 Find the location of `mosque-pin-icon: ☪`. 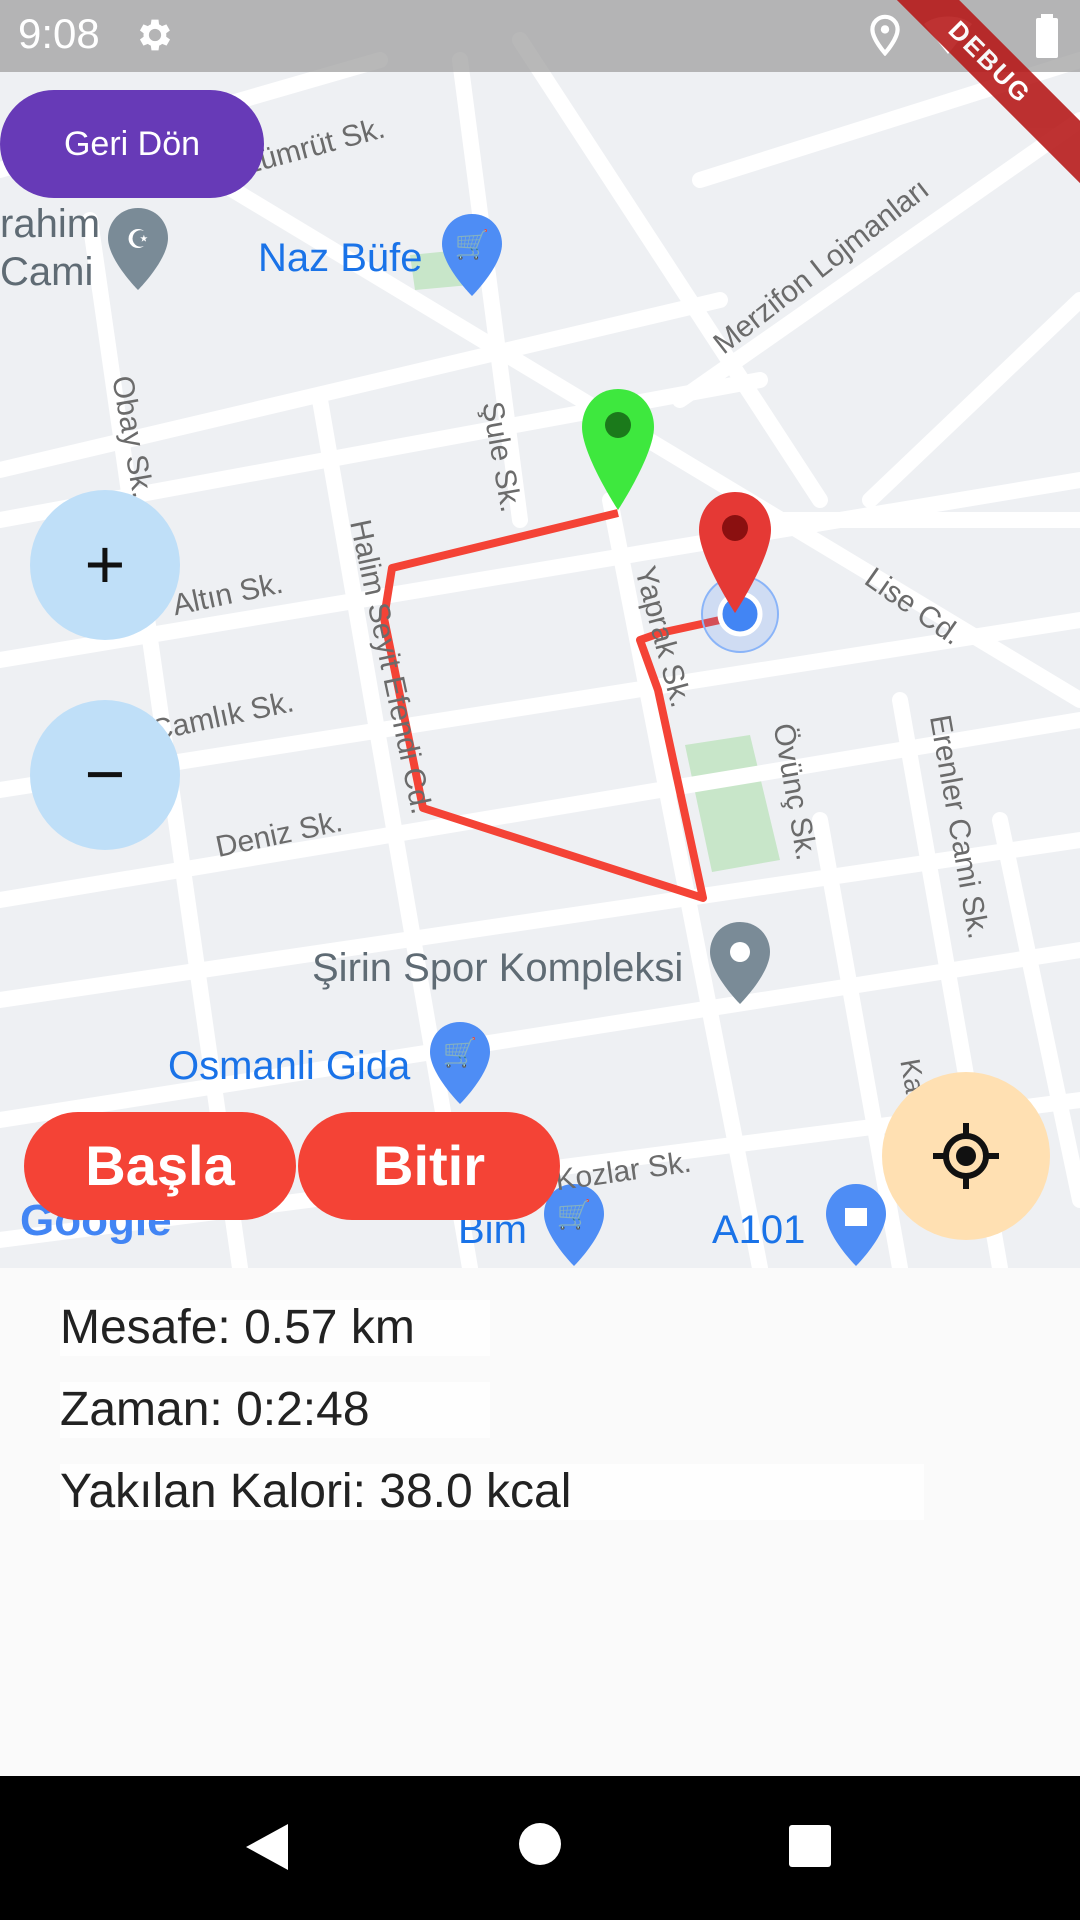

mosque-pin-icon: ☪ is located at coordinates (138, 249).